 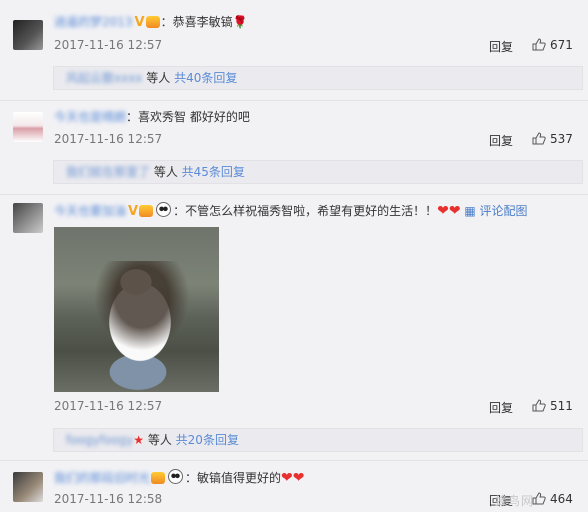 I want to click on reply-count-link: 共40条回复, so click(x=205, y=78).